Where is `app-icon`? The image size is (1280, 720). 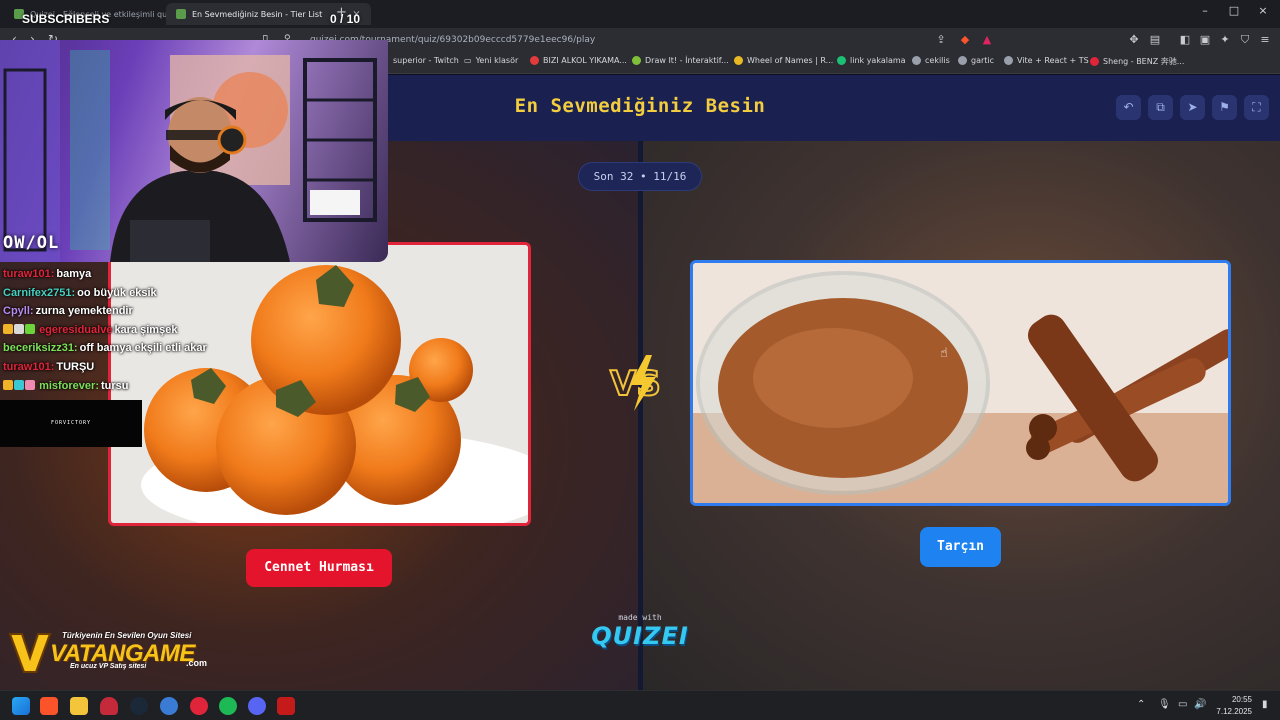
app-icon is located at coordinates (169, 706).